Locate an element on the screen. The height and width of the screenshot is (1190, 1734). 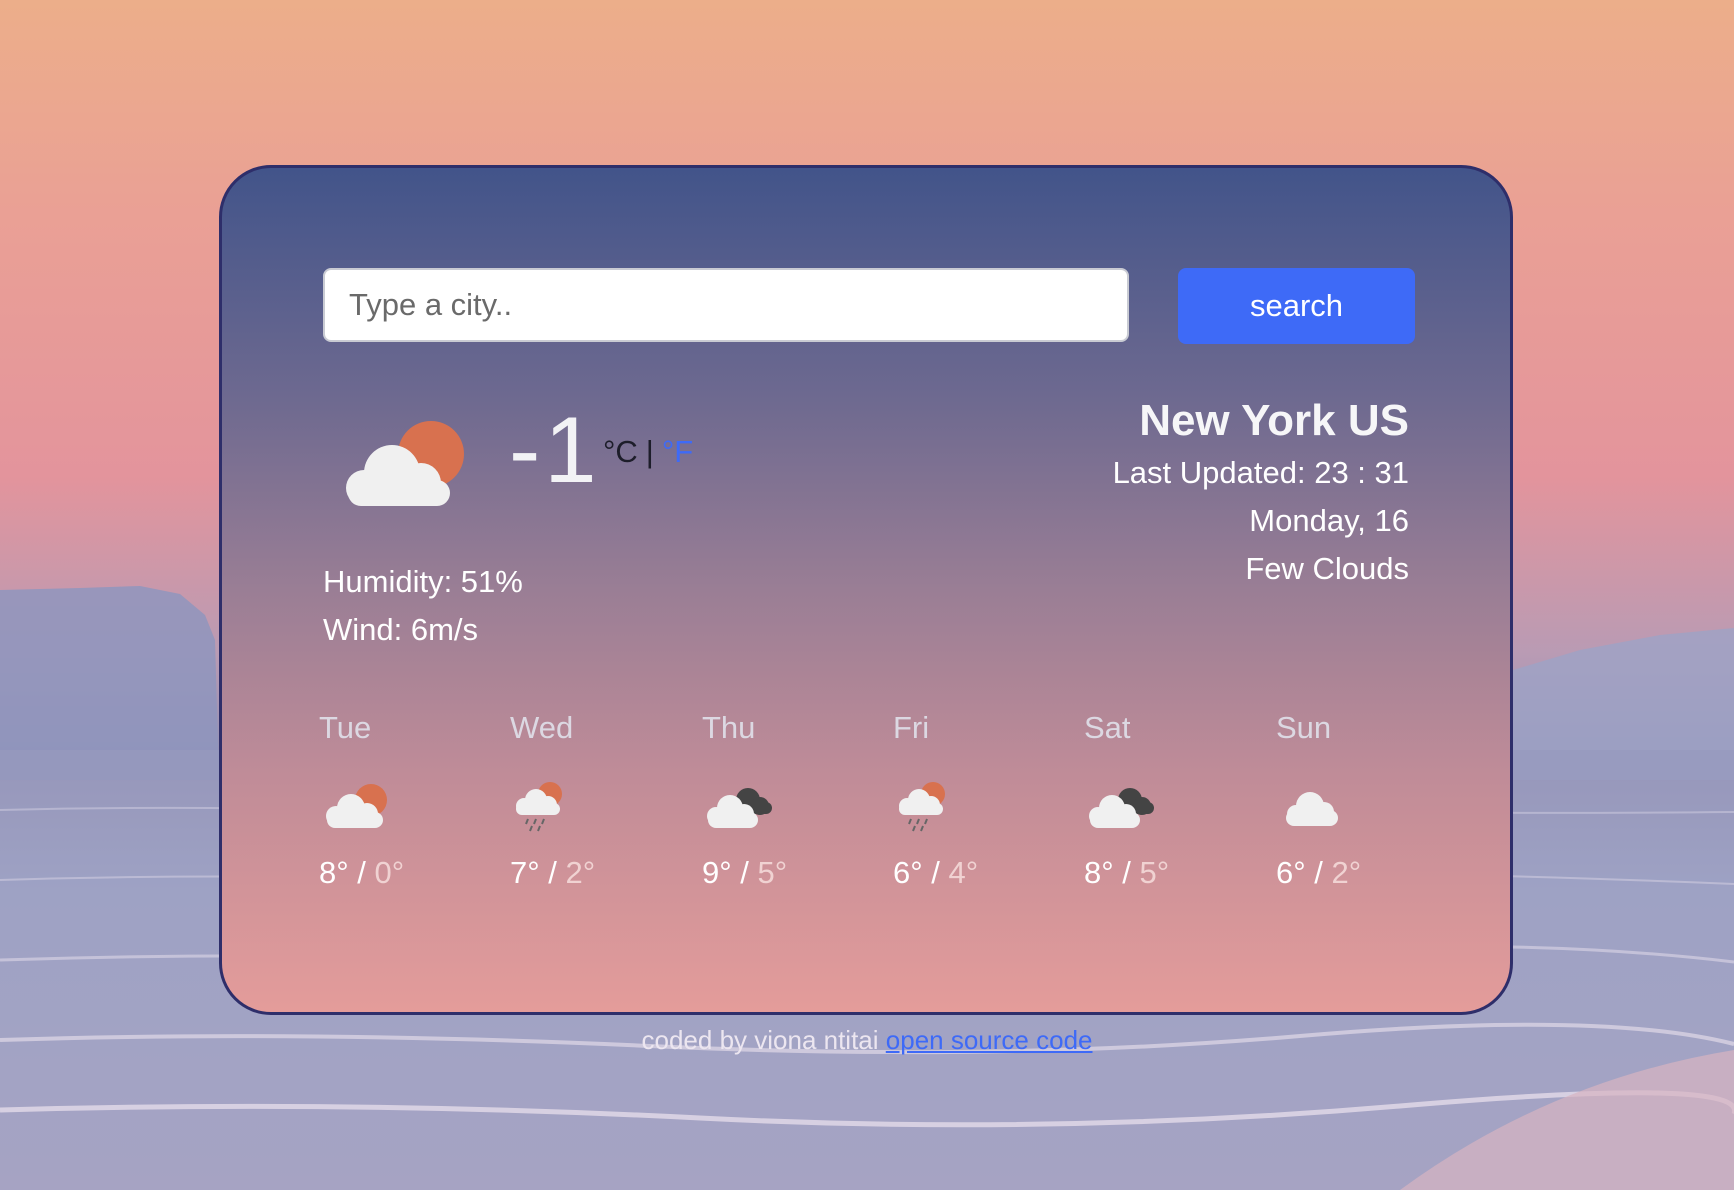
forecast-temps: 6° / 2° is located at coordinates (1356, 873).